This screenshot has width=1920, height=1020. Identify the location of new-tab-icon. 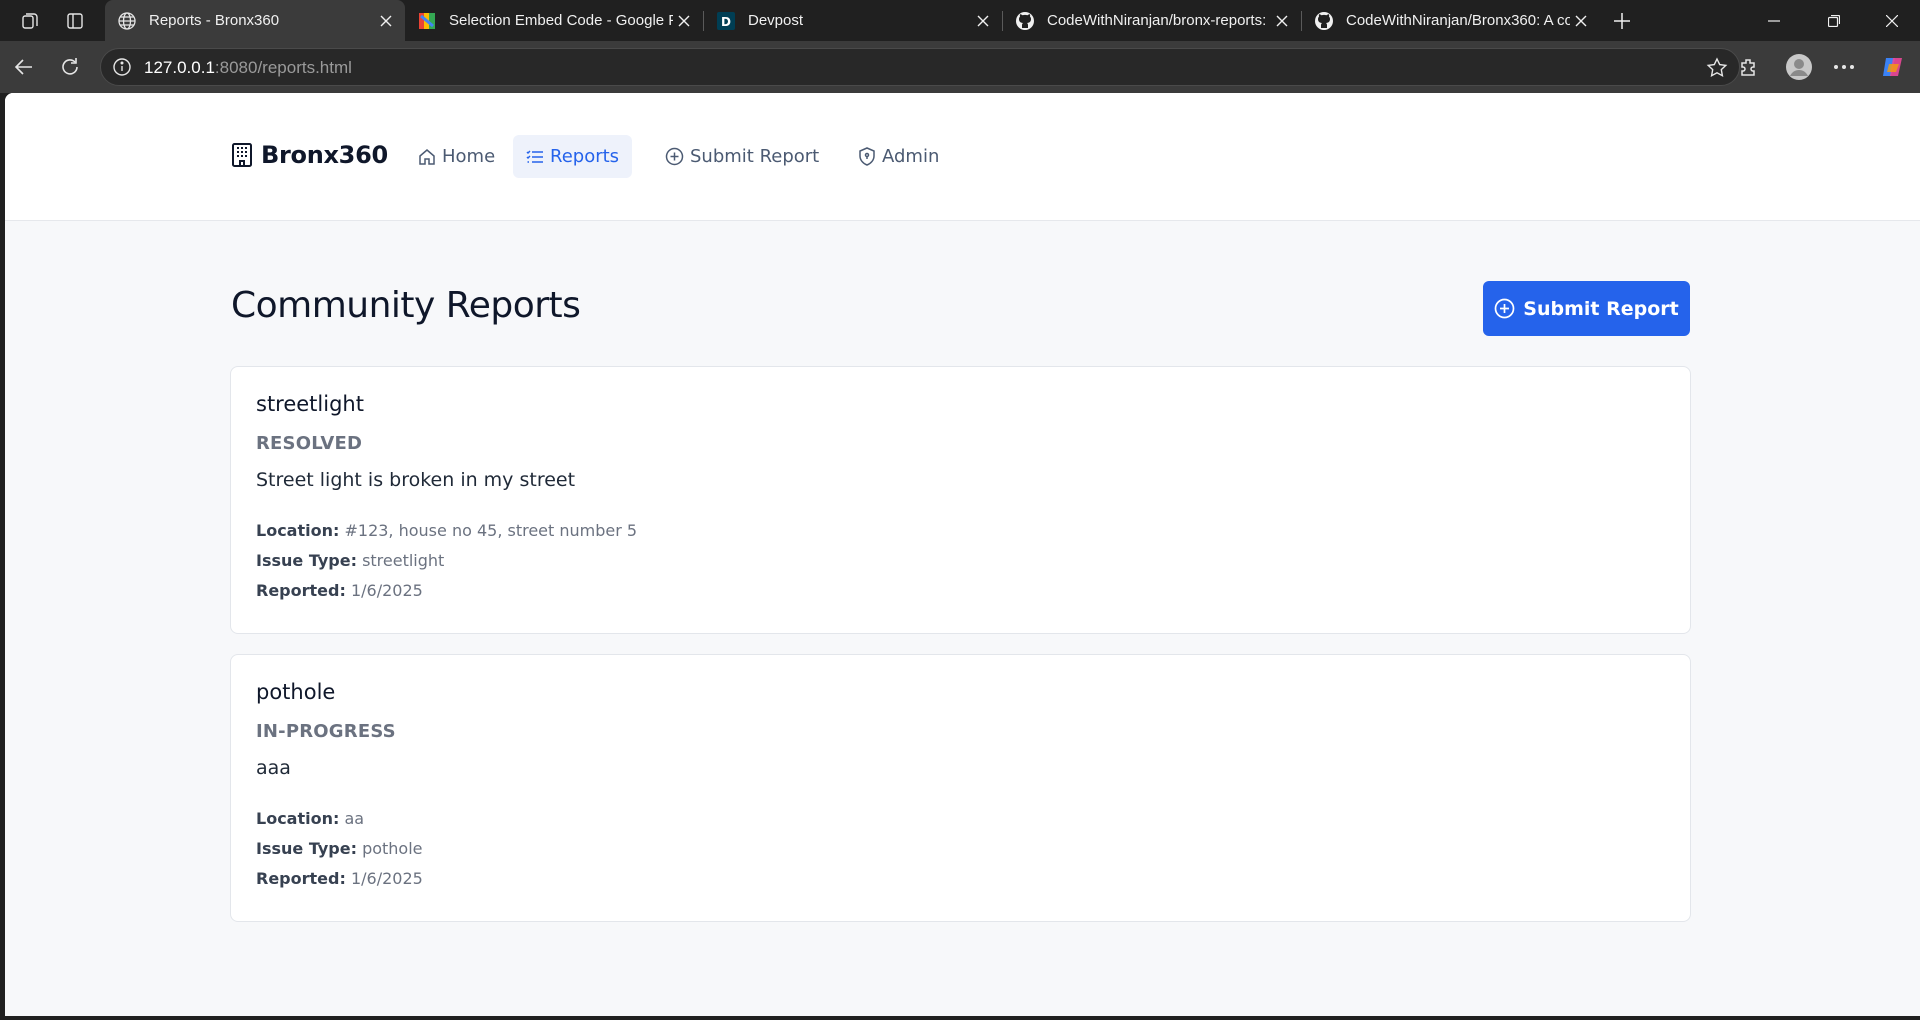
(1622, 21).